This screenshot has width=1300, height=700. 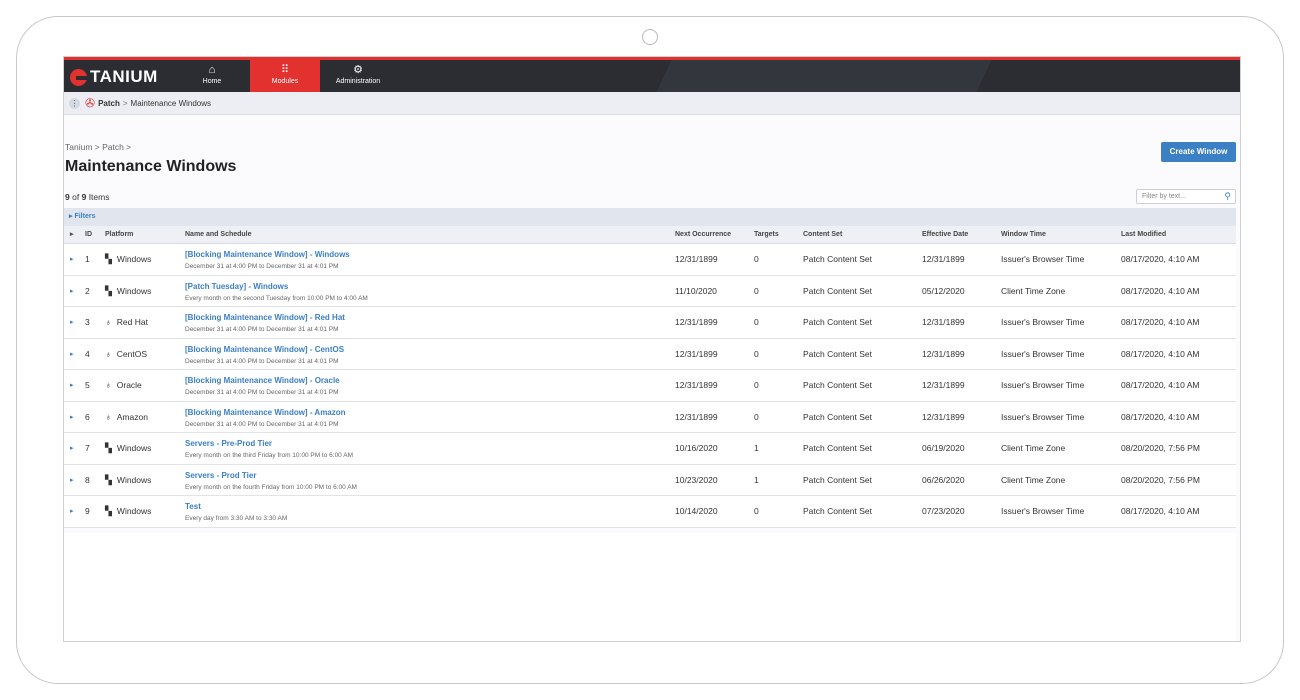 I want to click on filters-toggle: ▸ Filters, so click(x=650, y=217).